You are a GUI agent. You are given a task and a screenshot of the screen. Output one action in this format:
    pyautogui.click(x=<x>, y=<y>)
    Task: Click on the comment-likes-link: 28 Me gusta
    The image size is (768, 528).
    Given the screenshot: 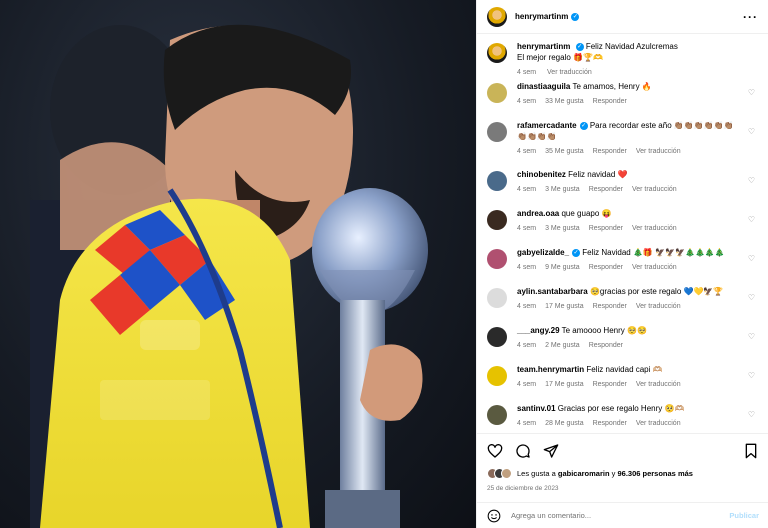 What is the action you would take?
    pyautogui.click(x=564, y=423)
    